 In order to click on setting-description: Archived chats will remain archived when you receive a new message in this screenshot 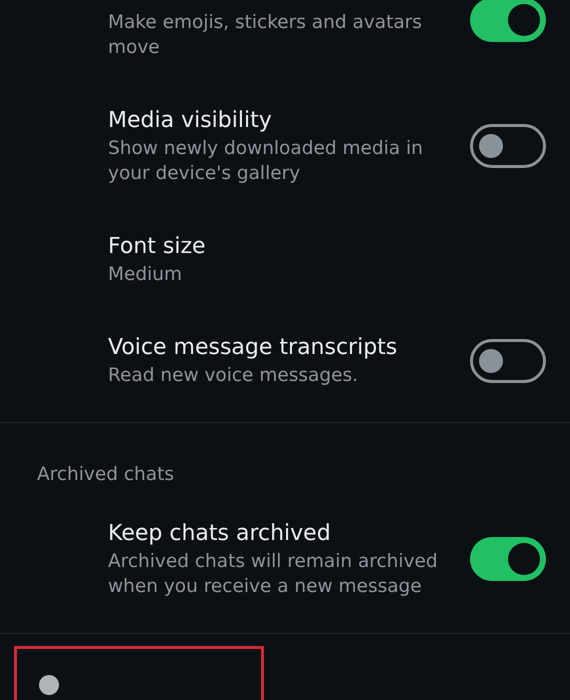, I will do `click(273, 574)`.